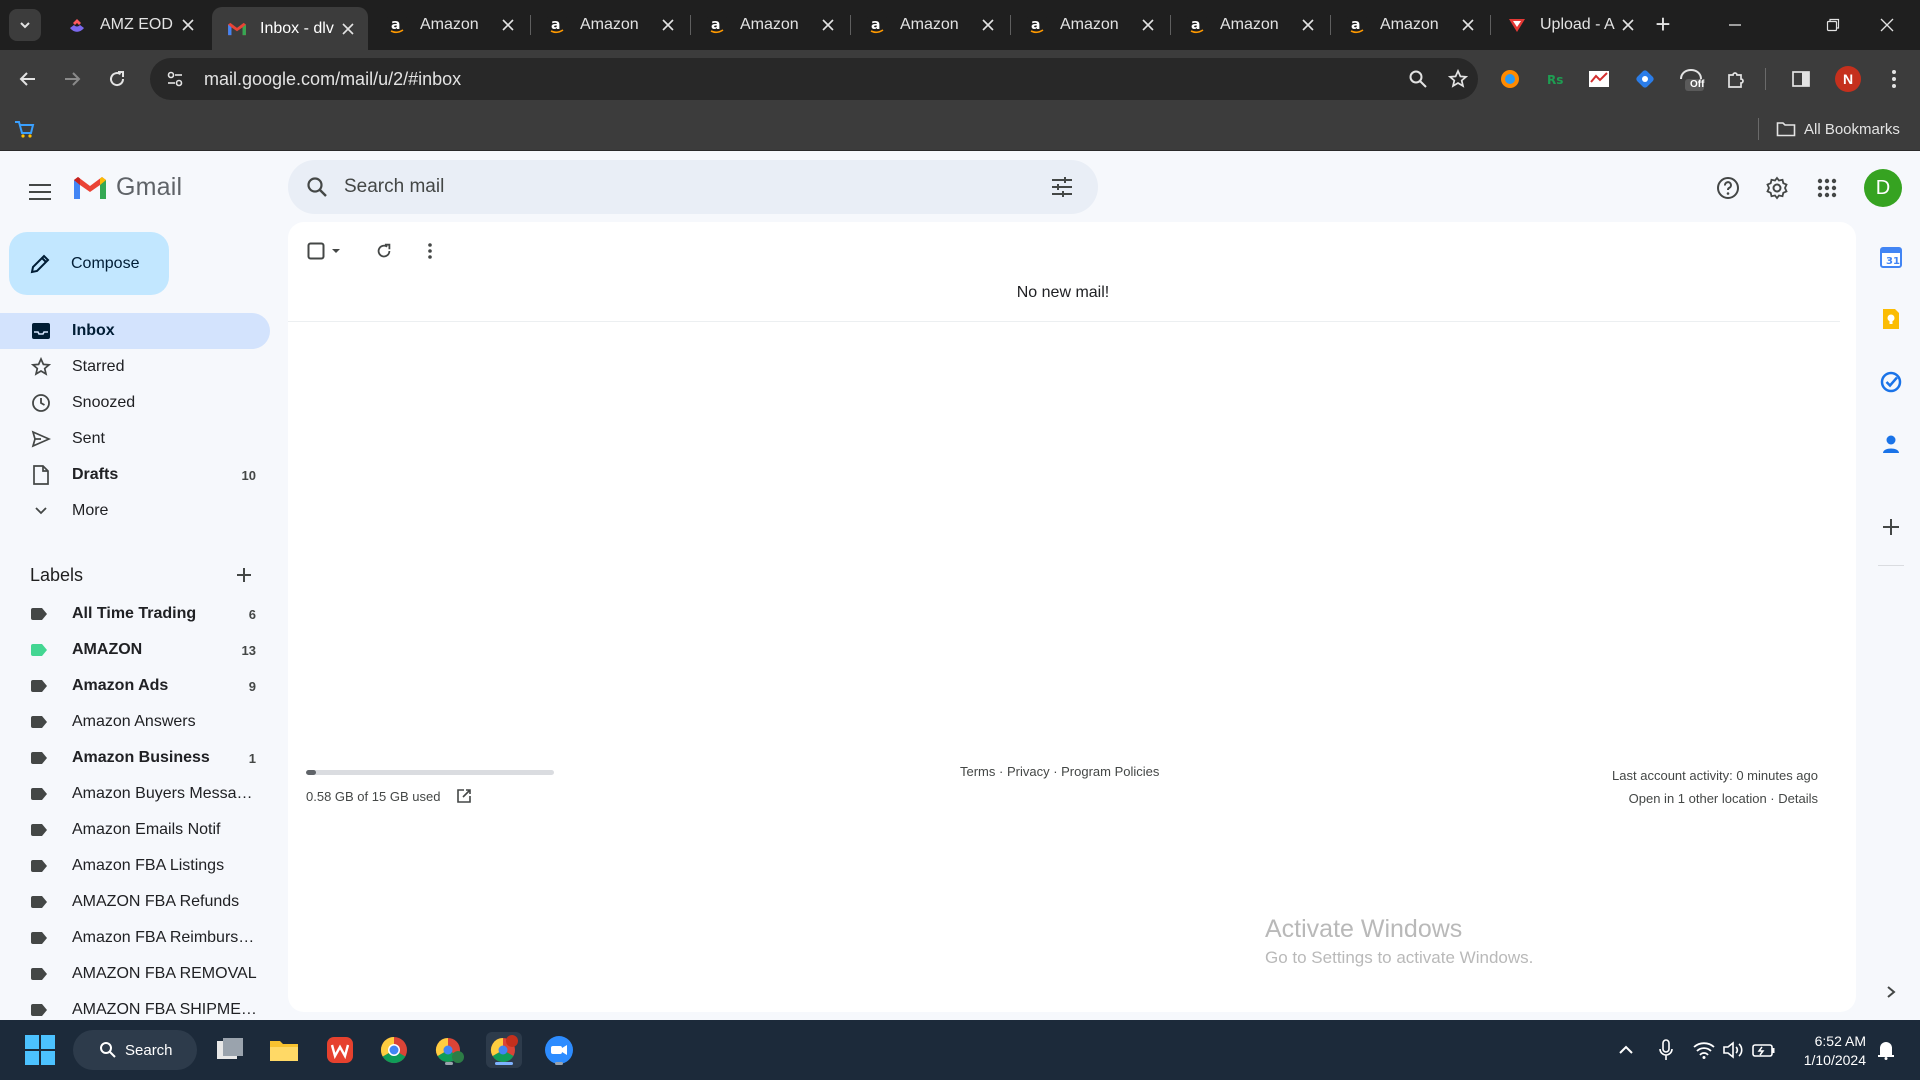 The image size is (1920, 1080). Describe the element at coordinates (1728, 188) in the screenshot. I see `support-button` at that location.